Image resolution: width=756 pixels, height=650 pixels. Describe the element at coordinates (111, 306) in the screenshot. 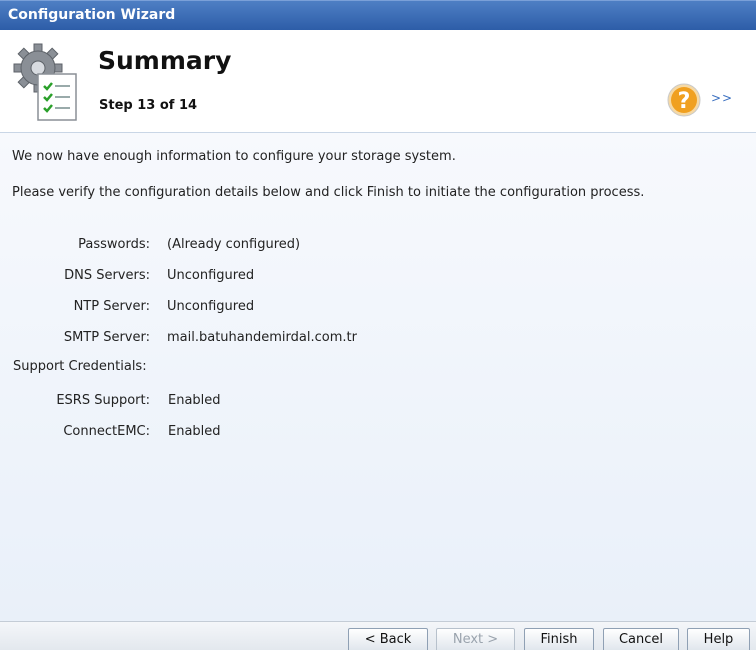

I see `detail-label: NTP Server:` at that location.